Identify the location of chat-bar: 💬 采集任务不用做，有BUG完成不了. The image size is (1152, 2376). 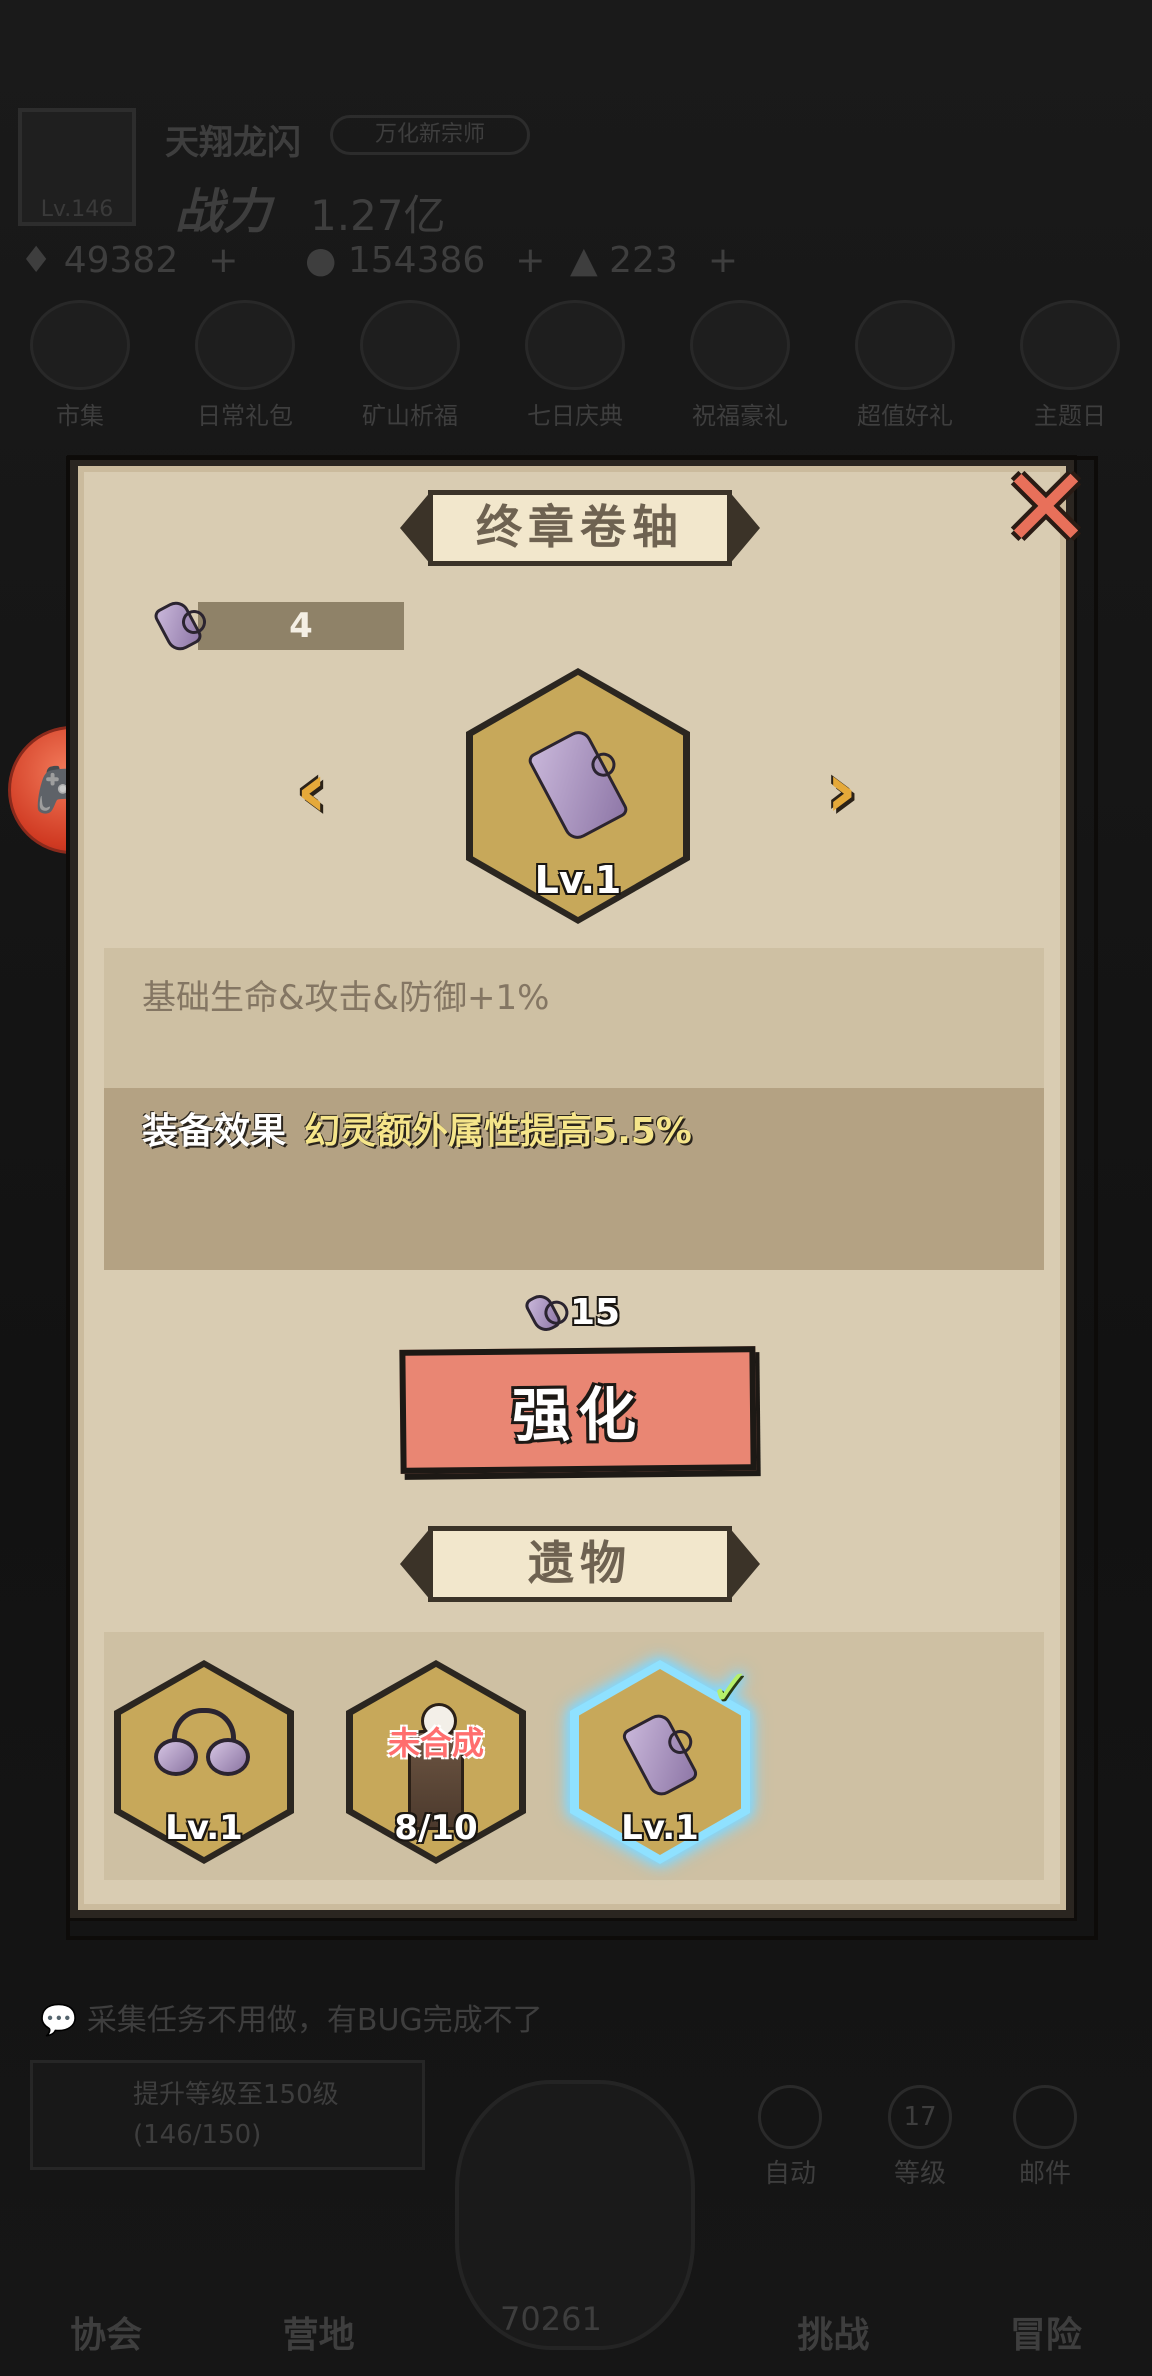
(291, 2020).